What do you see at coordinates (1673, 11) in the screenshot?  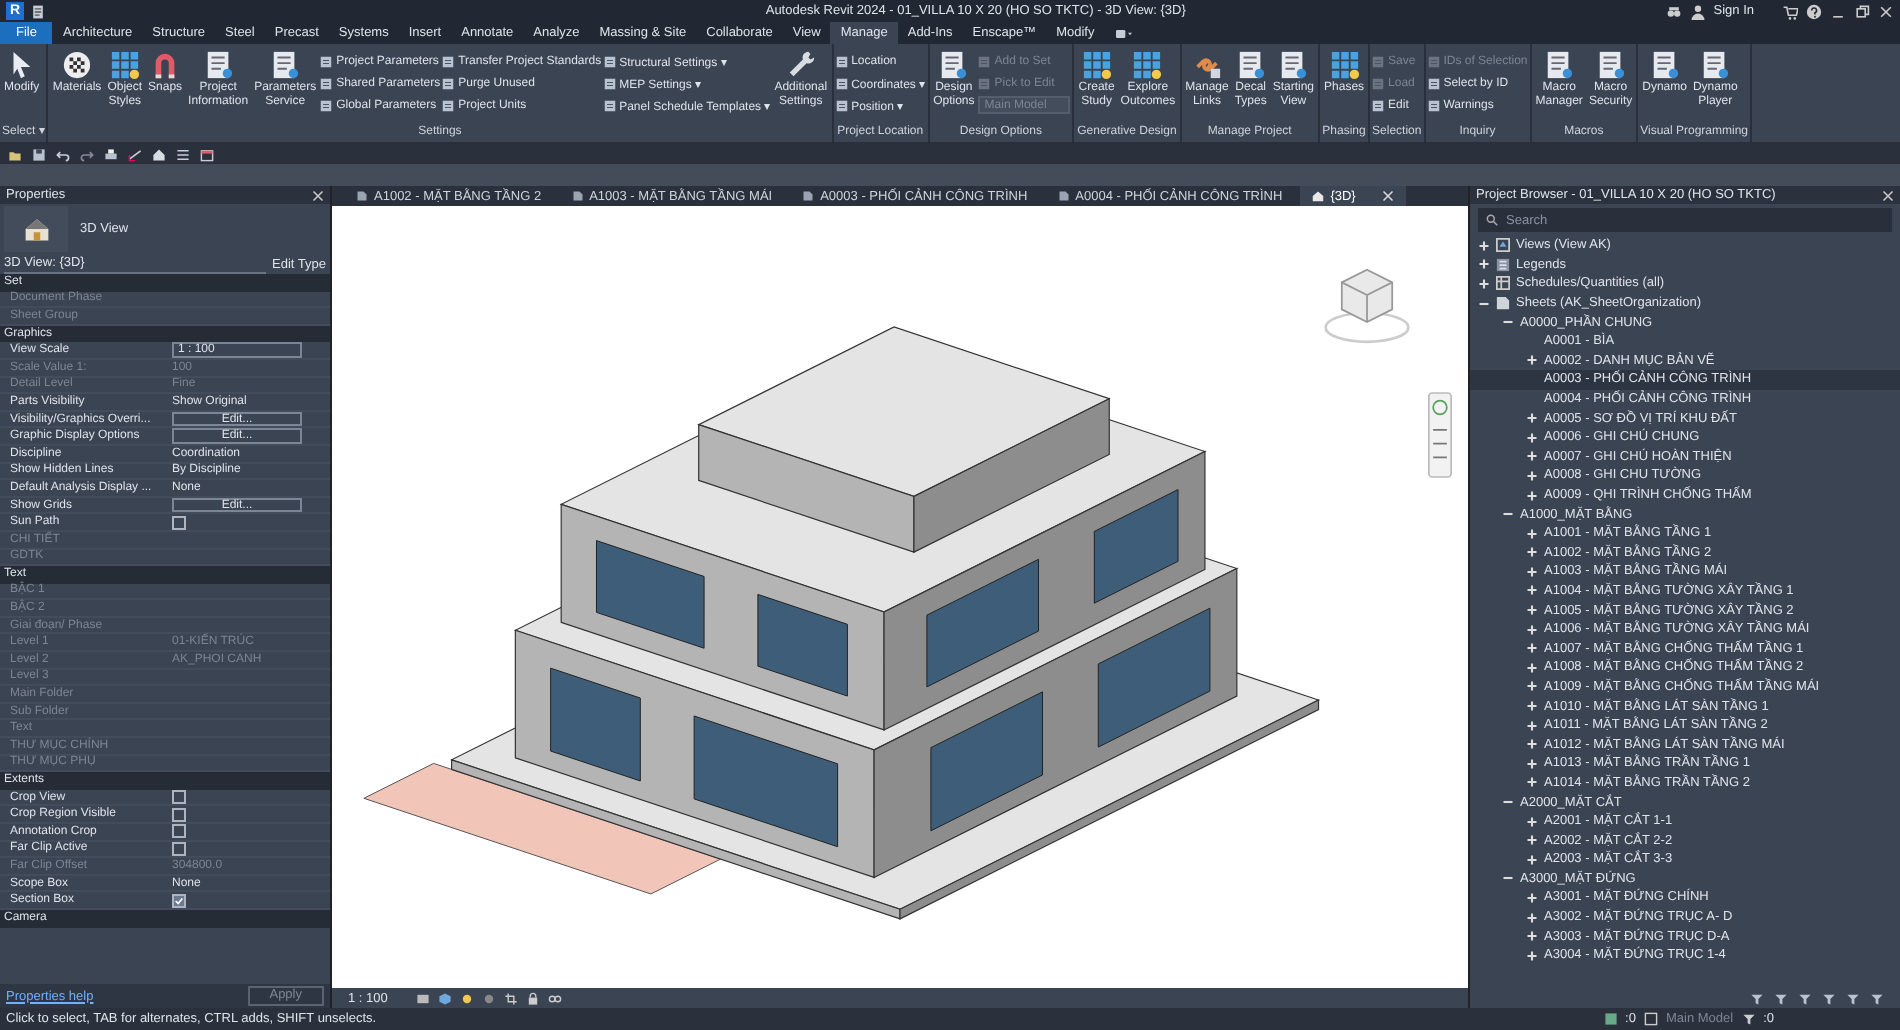 I see `binoculars-icon` at bounding box center [1673, 11].